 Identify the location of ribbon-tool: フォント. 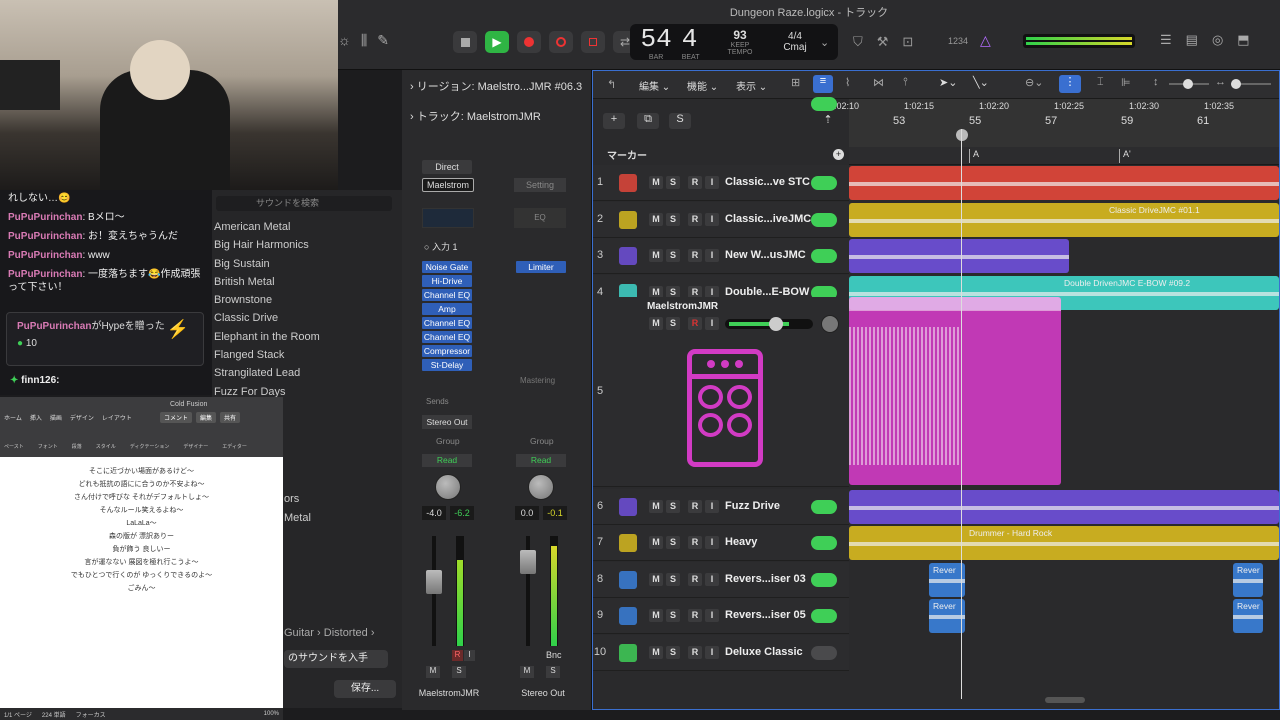
(48, 438).